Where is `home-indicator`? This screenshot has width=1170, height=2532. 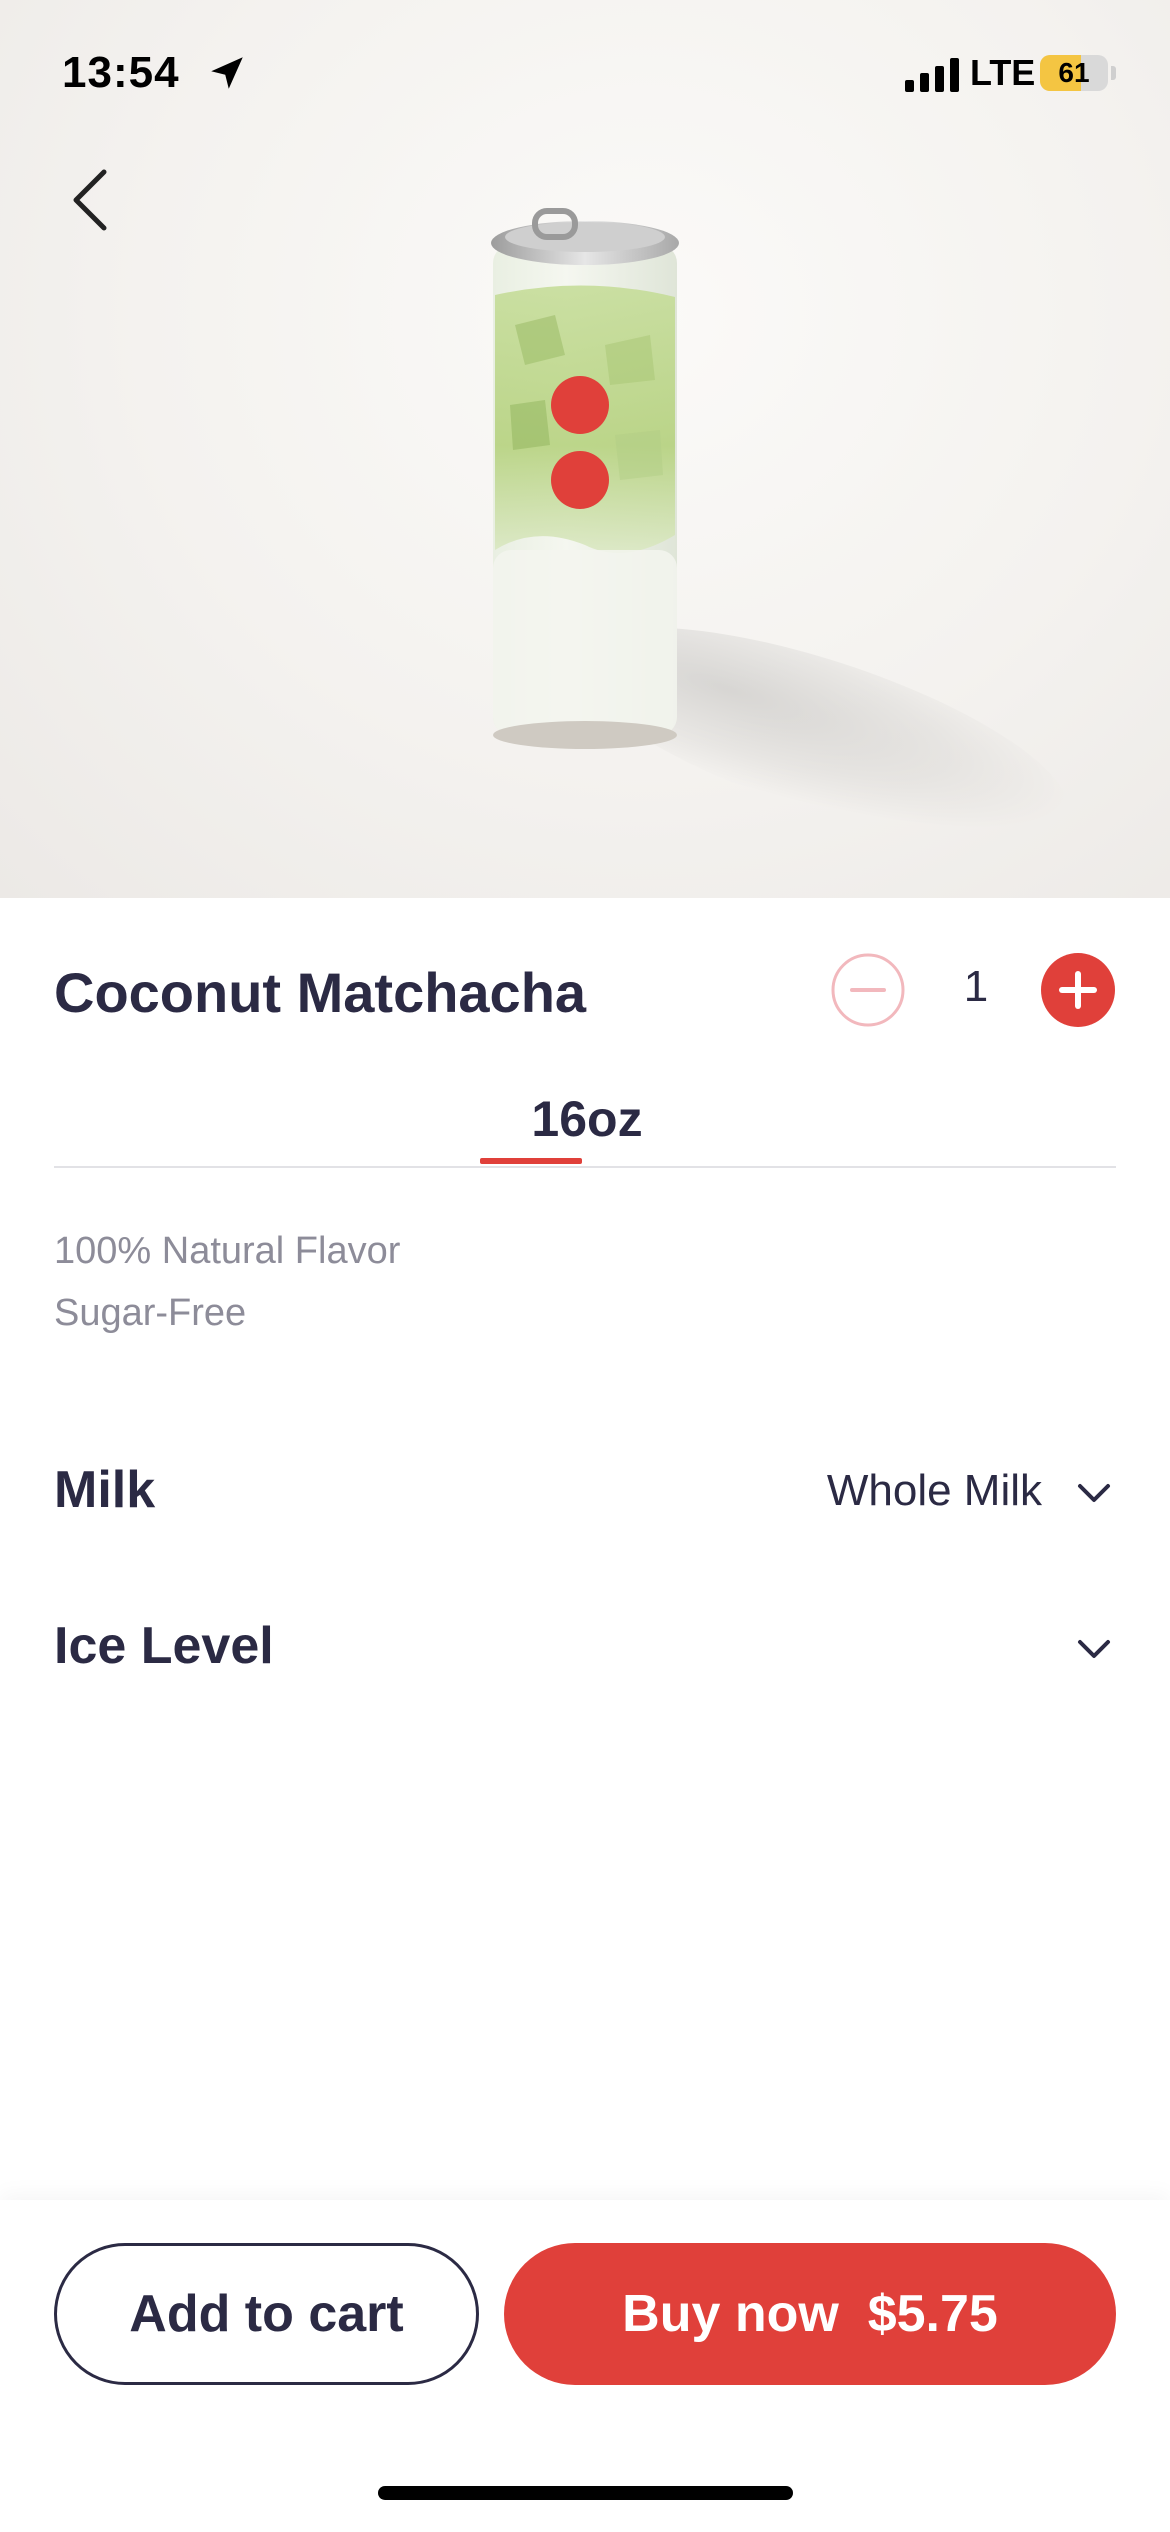
home-indicator is located at coordinates (585, 2493).